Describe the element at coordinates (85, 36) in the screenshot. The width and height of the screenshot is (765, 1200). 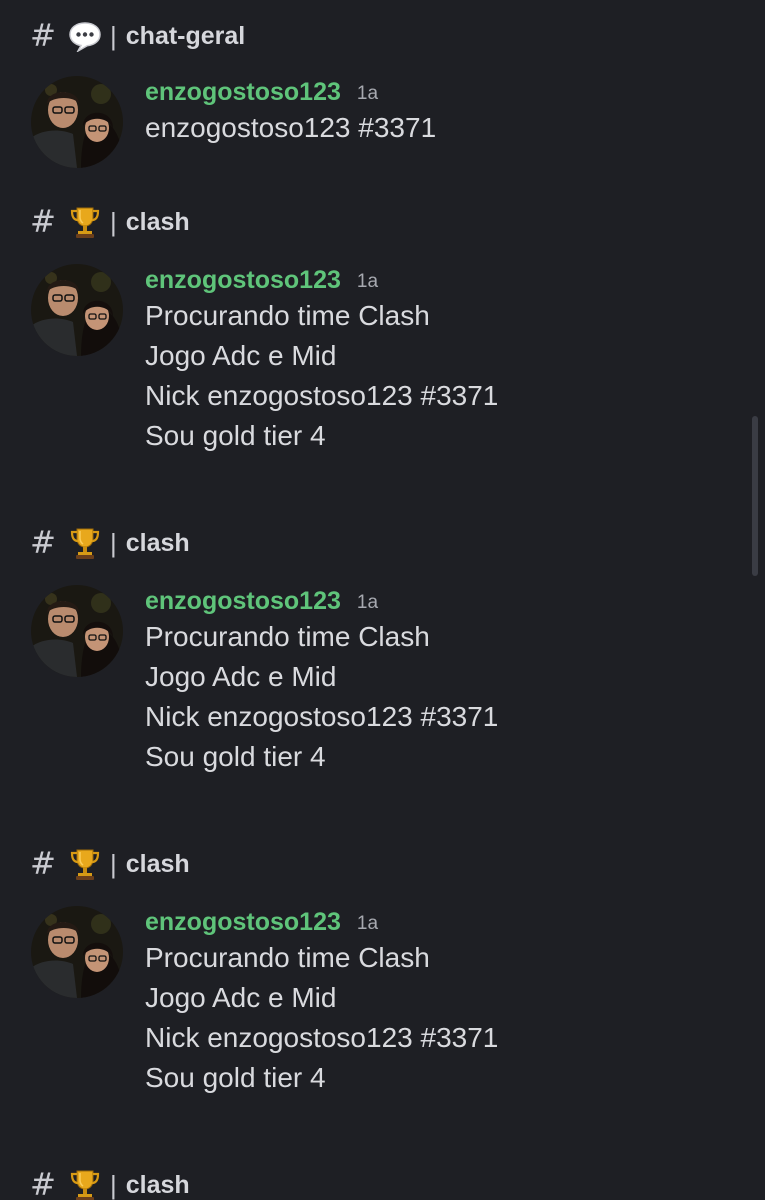
I see `speech-balloon-icon` at that location.